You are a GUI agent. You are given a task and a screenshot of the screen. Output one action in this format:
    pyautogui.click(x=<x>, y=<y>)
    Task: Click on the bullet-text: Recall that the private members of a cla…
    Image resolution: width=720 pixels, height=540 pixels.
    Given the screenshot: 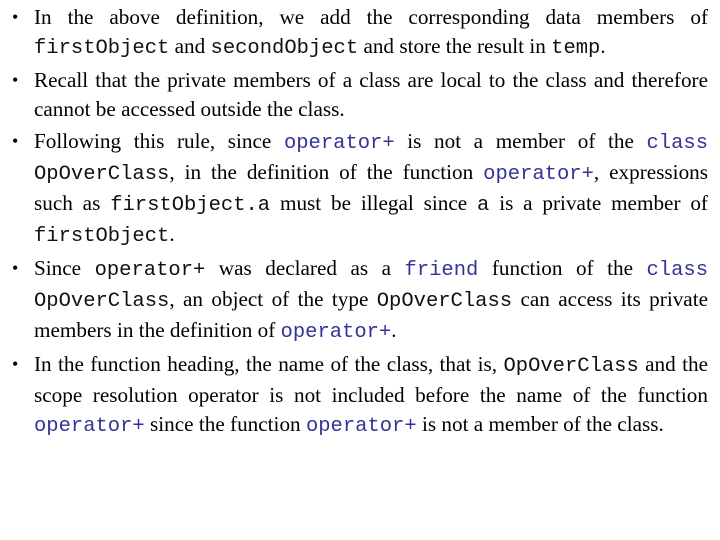 What is the action you would take?
    pyautogui.click(x=371, y=94)
    